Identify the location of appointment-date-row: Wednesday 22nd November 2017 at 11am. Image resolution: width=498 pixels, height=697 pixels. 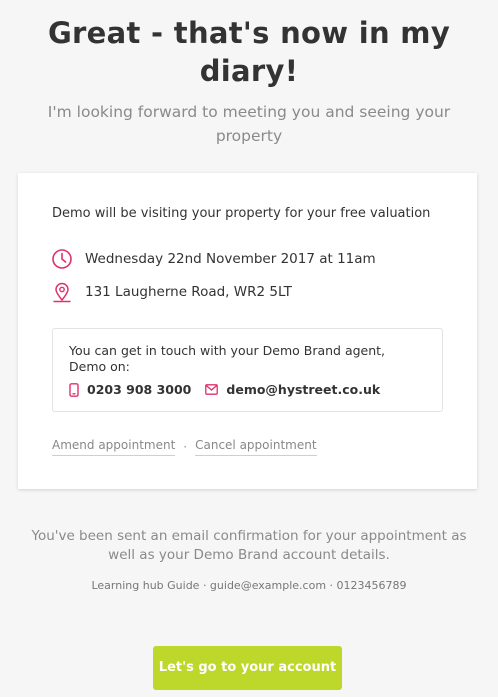
(213, 259).